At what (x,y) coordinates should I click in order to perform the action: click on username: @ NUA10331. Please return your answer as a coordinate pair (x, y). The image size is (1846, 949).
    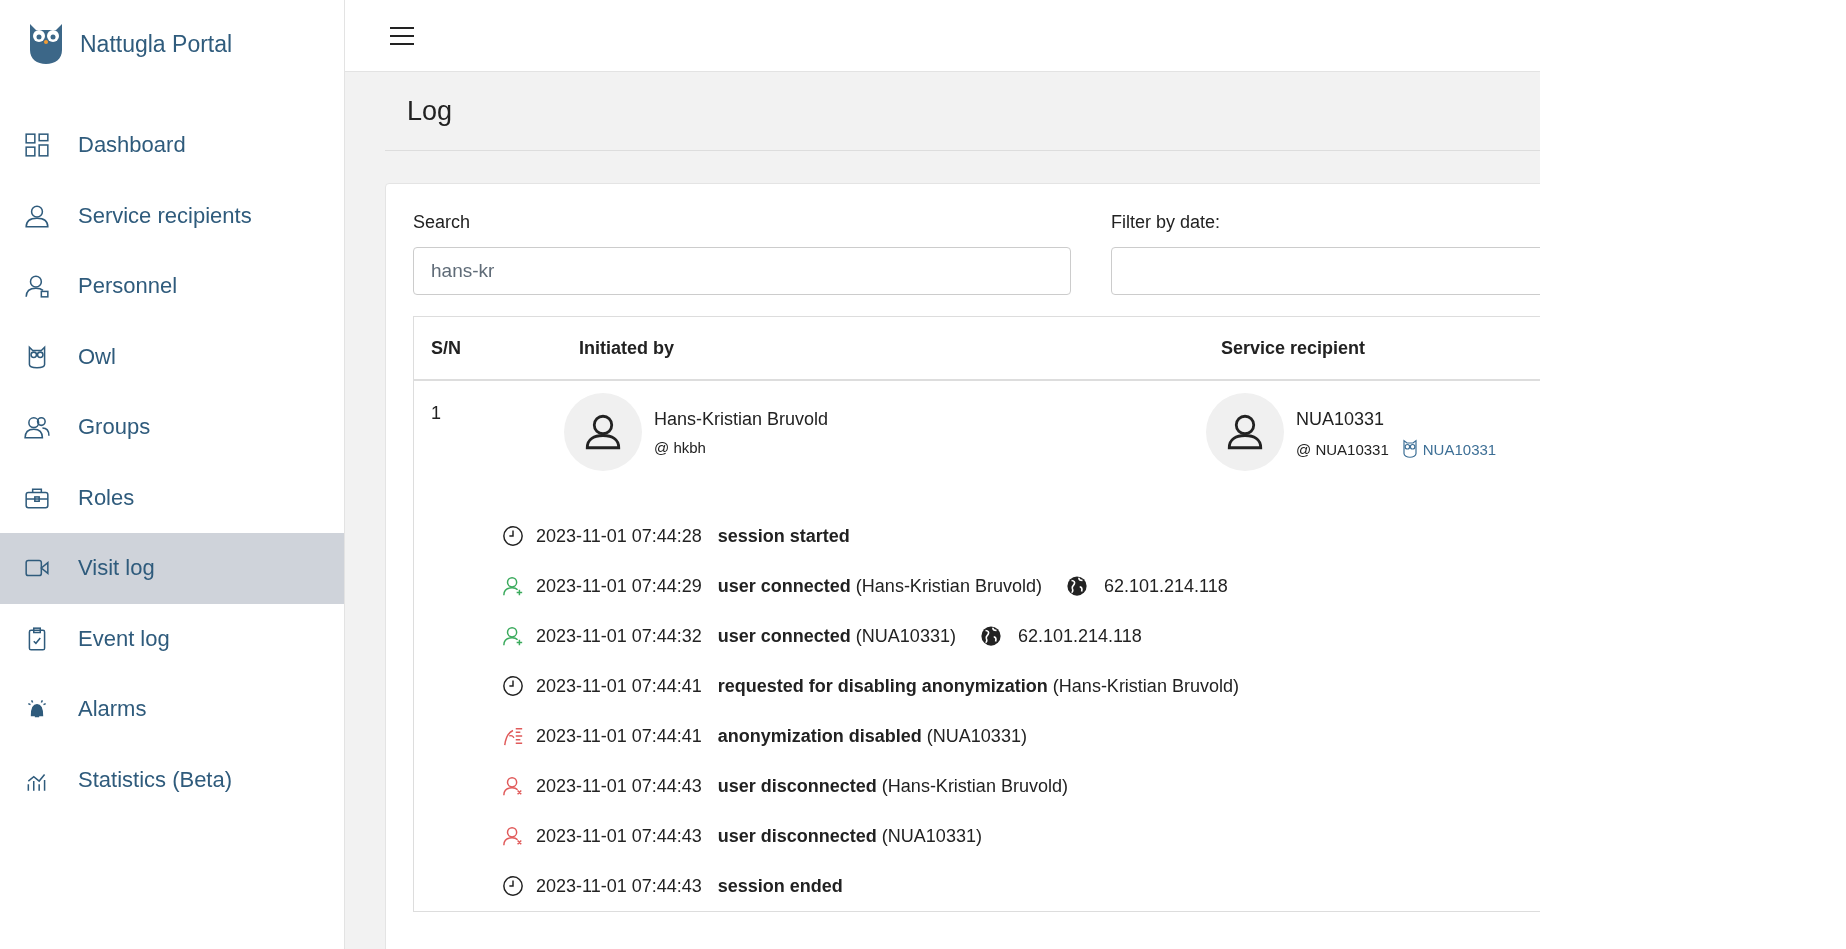
    Looking at the image, I should click on (1342, 449).